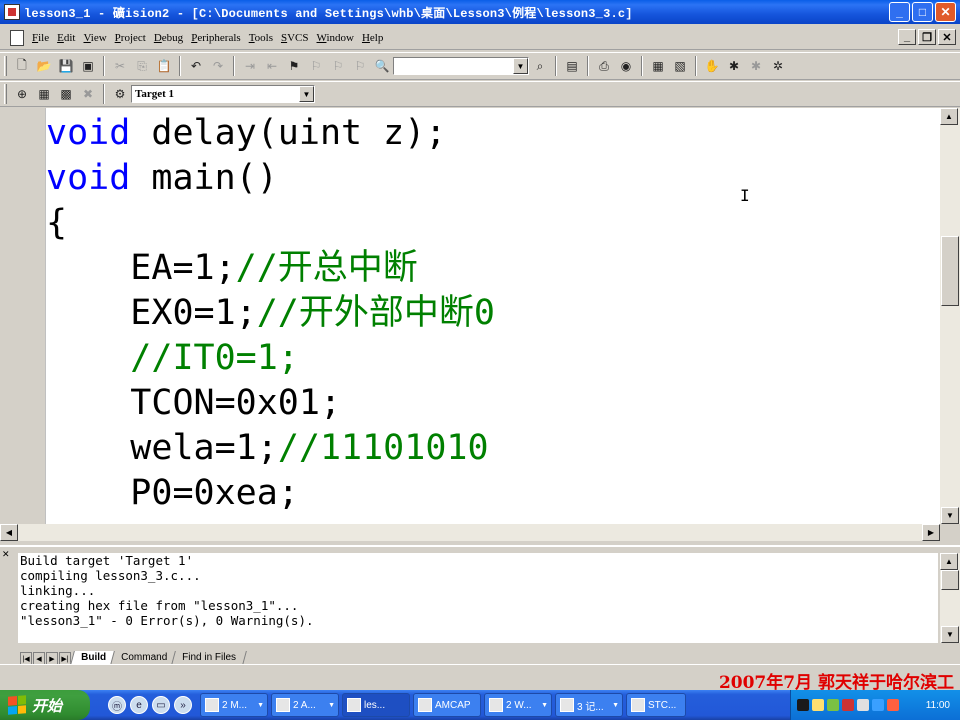 The height and width of the screenshot is (720, 960). What do you see at coordinates (447, 705) in the screenshot?
I see `task-button: AMCAP` at bounding box center [447, 705].